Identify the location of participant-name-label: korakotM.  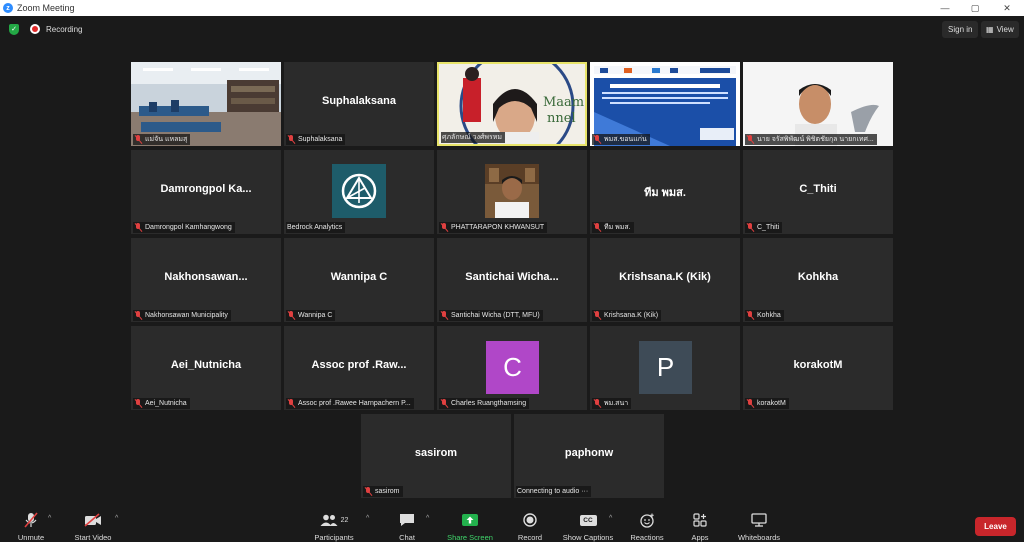
(767, 403).